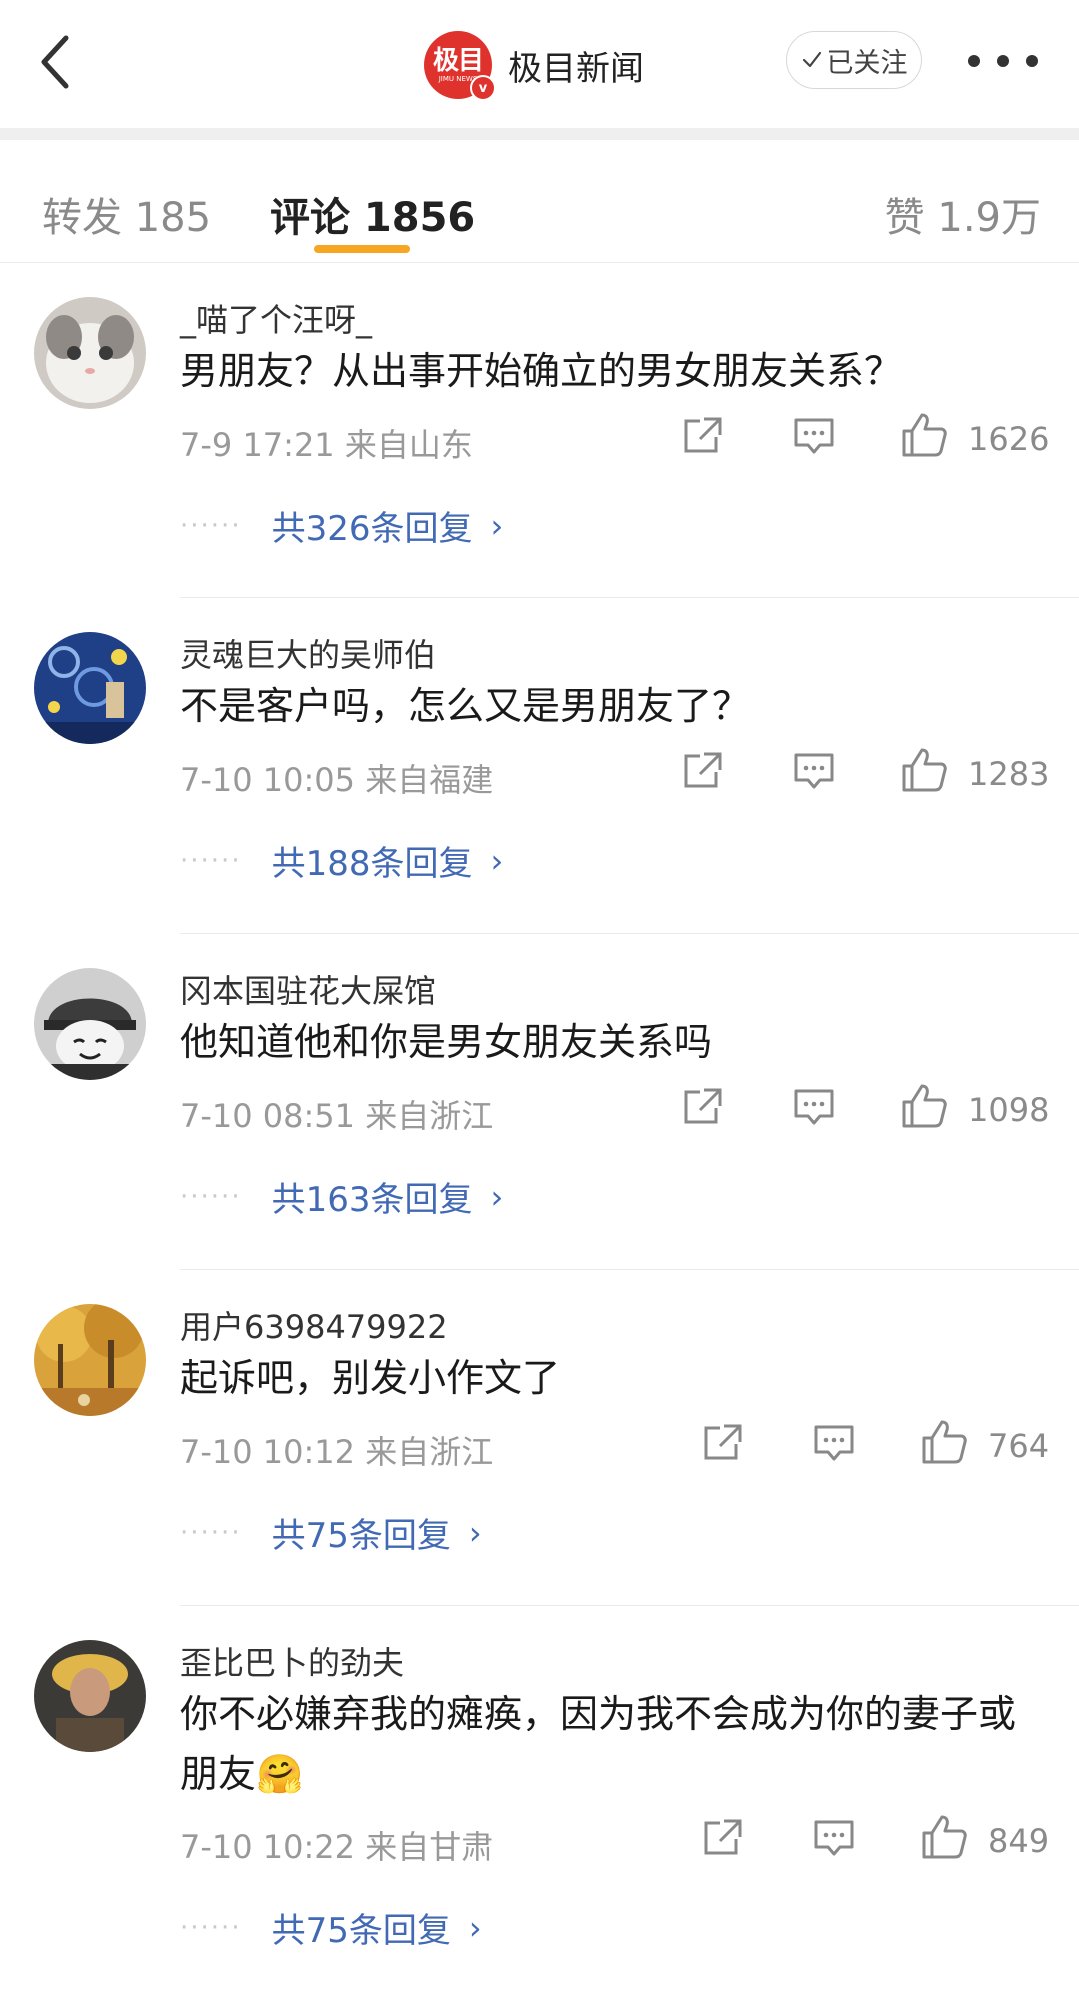 Image resolution: width=1079 pixels, height=1989 pixels. What do you see at coordinates (372, 529) in the screenshot?
I see `replies-count: 共326条回复` at bounding box center [372, 529].